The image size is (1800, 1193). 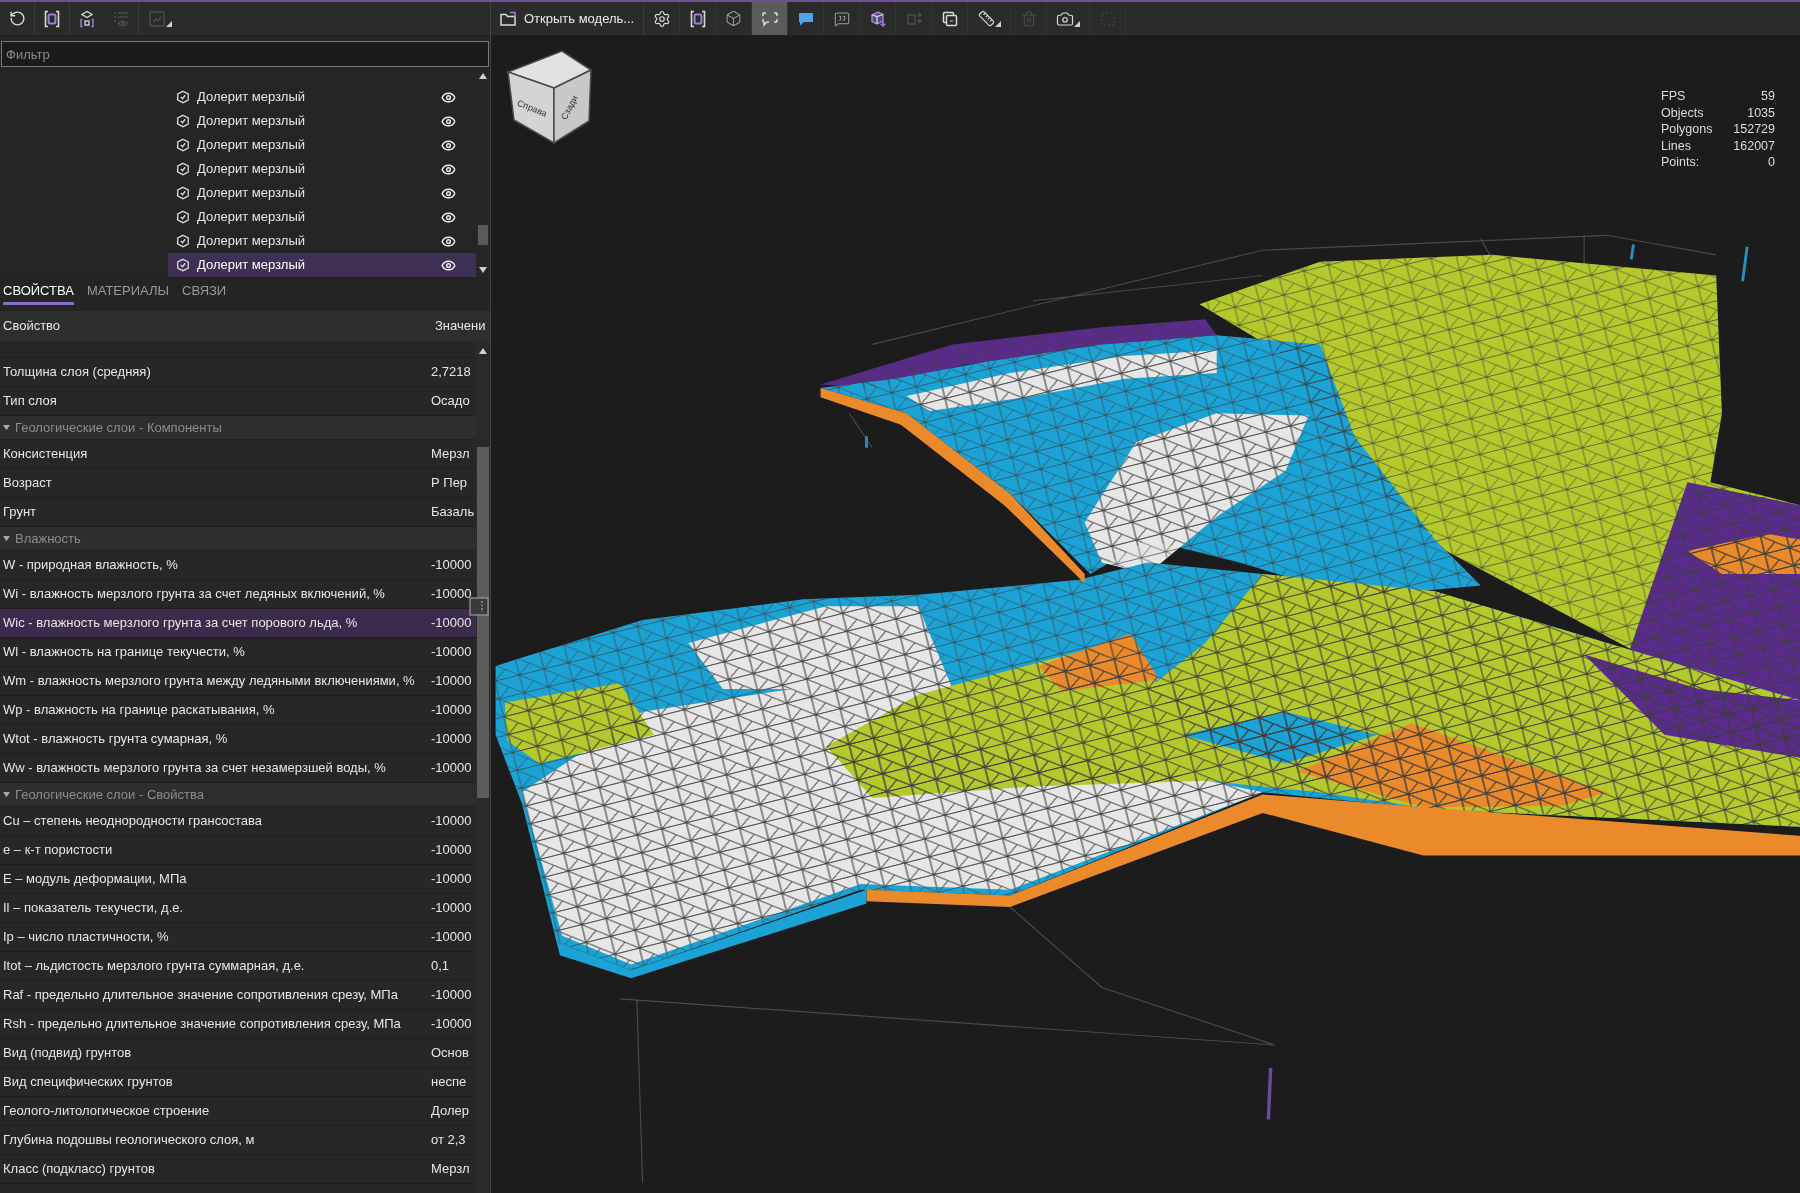 I want to click on speech-frame-icon, so click(x=769, y=18).